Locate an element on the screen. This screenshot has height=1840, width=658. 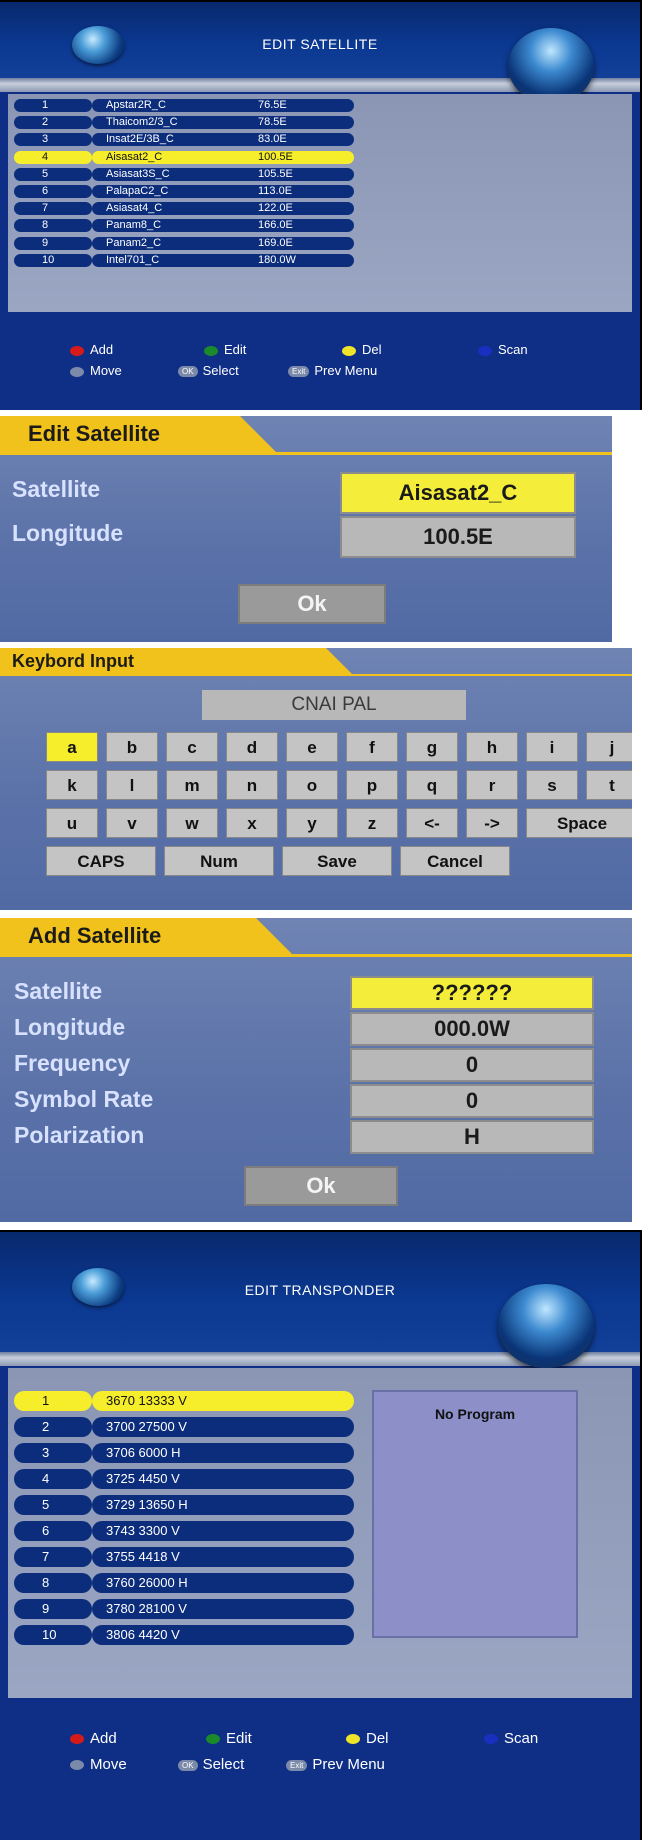
field-value: ?????? is located at coordinates (472, 993).